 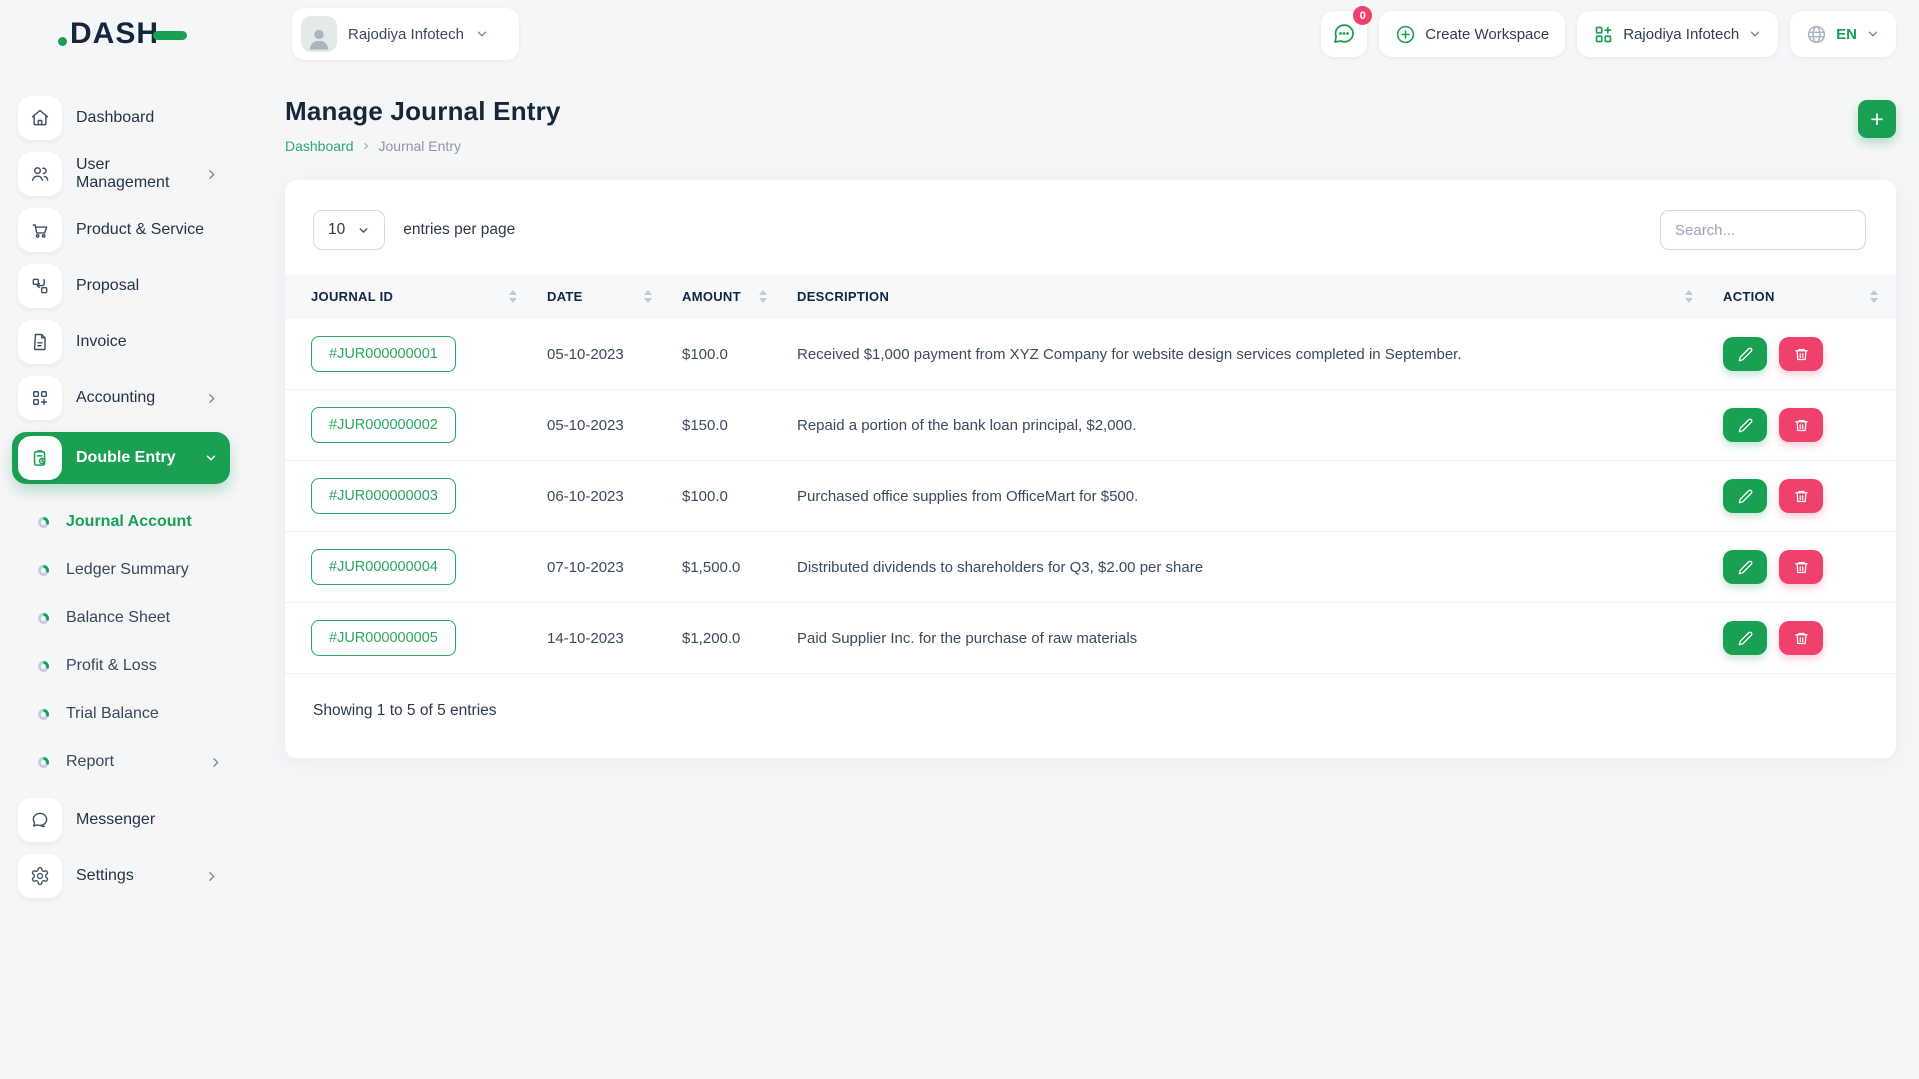 What do you see at coordinates (116, 397) in the screenshot?
I see `sidebar-item-label: Accounting` at bounding box center [116, 397].